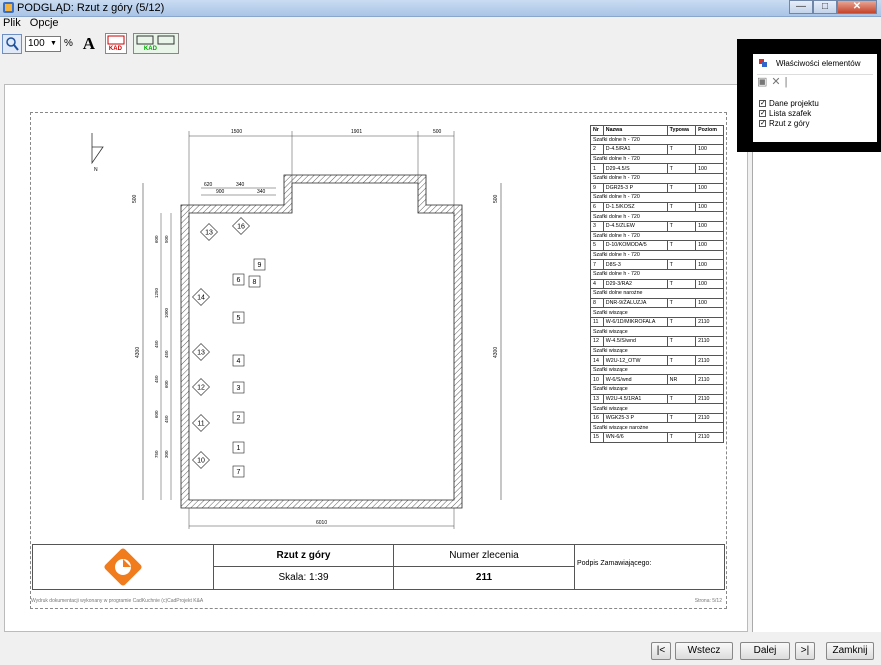 The height and width of the screenshot is (665, 881). What do you see at coordinates (437, 132) in the screenshot?
I see `dim-top-3: 500` at bounding box center [437, 132].